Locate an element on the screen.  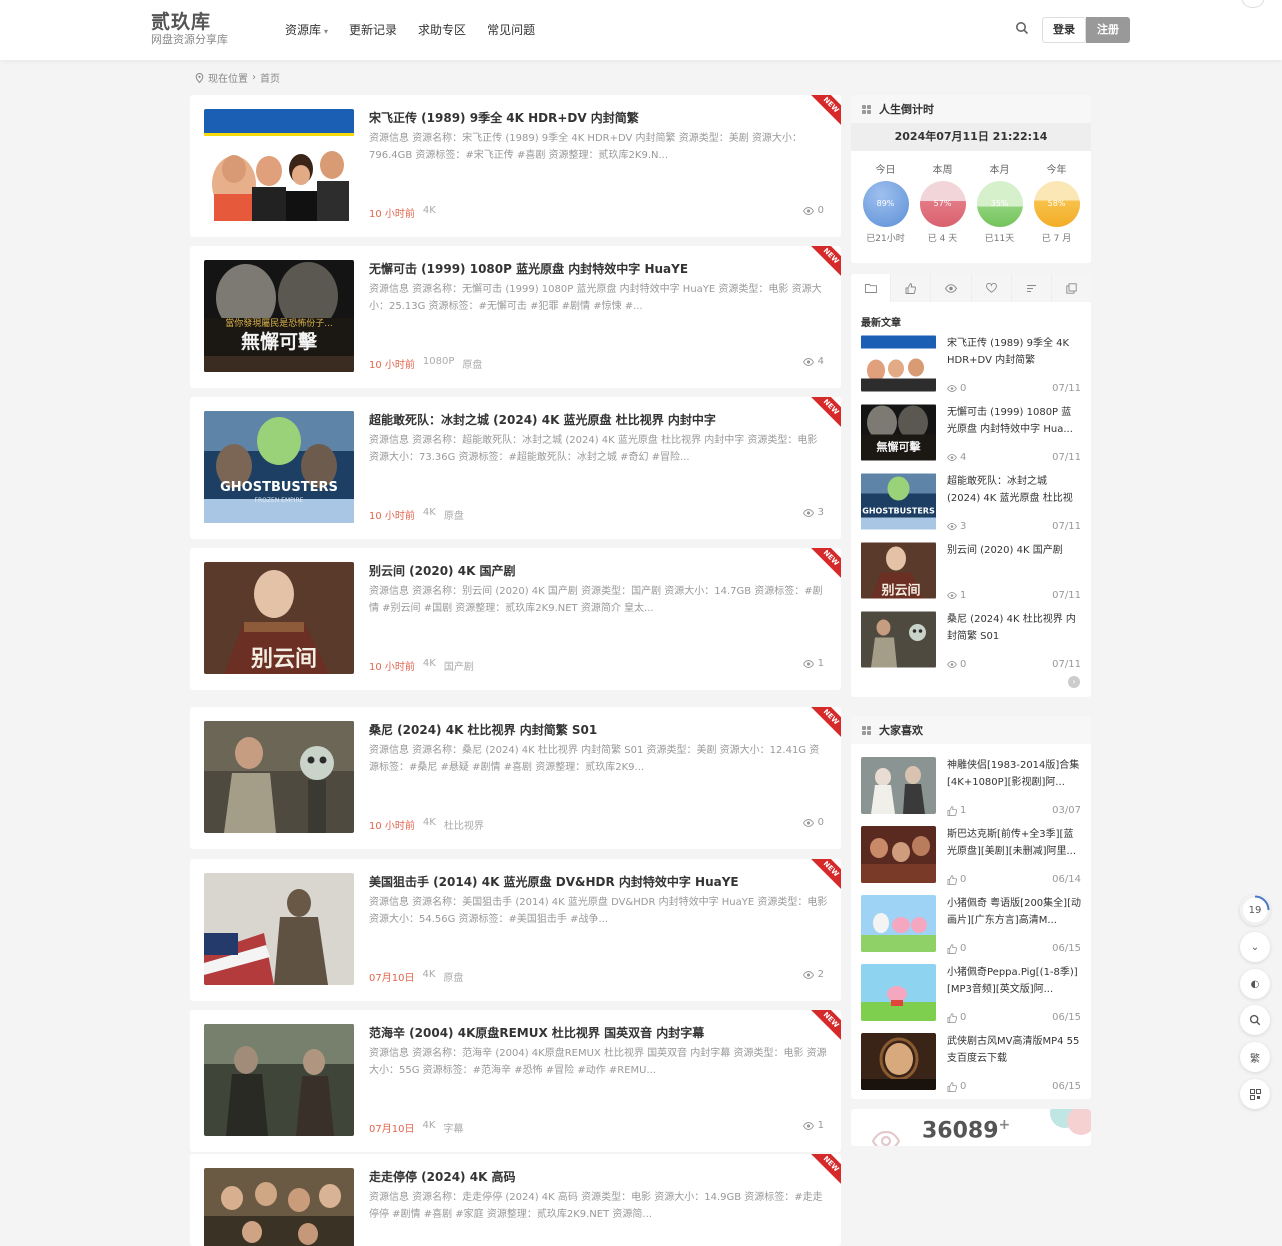
tab-random is located at coordinates (1071, 288).